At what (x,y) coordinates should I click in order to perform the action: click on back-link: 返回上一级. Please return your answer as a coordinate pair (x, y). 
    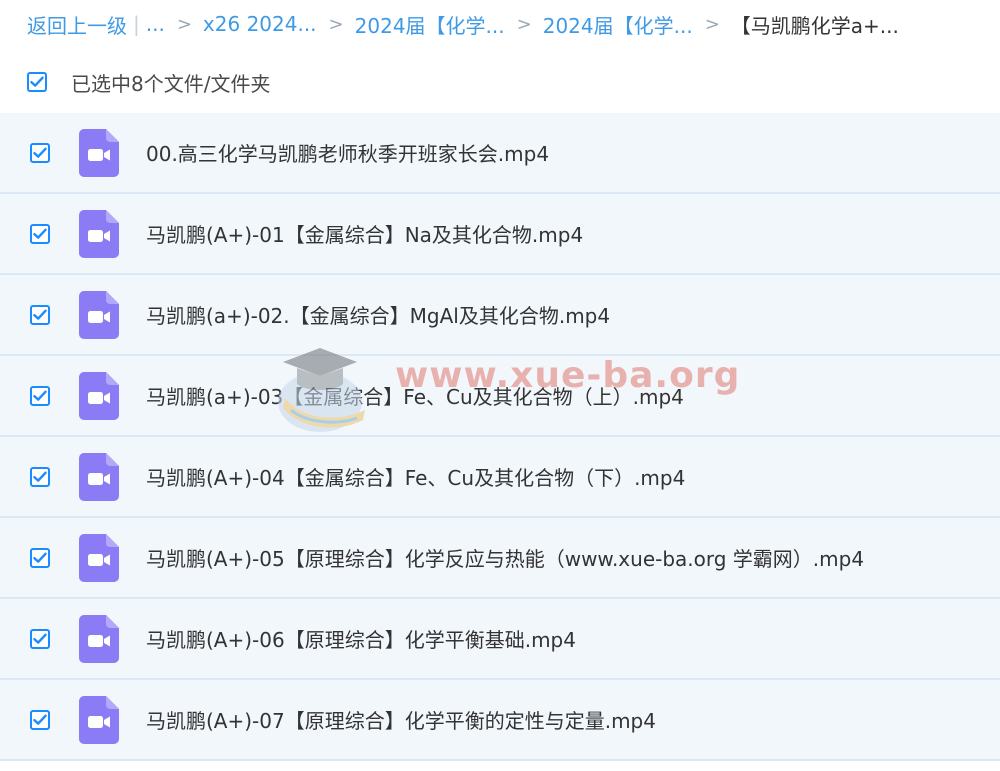
    Looking at the image, I should click on (77, 24).